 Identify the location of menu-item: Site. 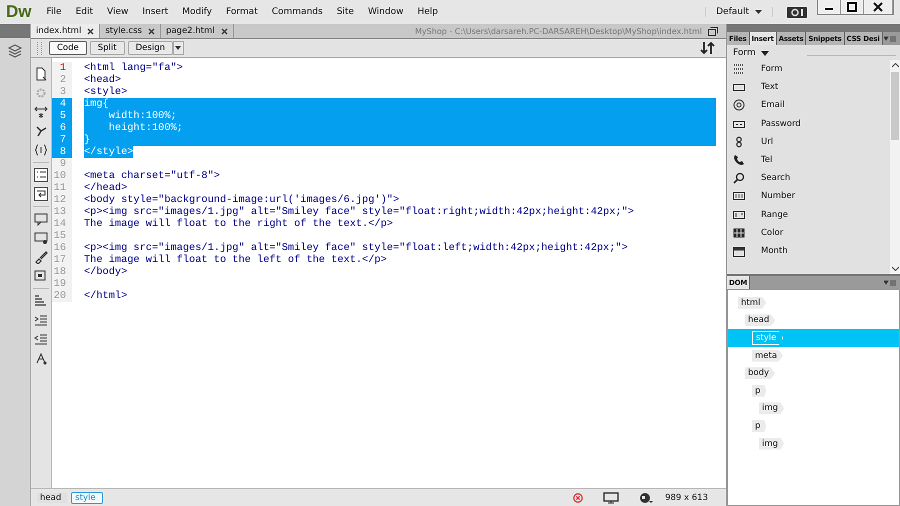
(345, 12).